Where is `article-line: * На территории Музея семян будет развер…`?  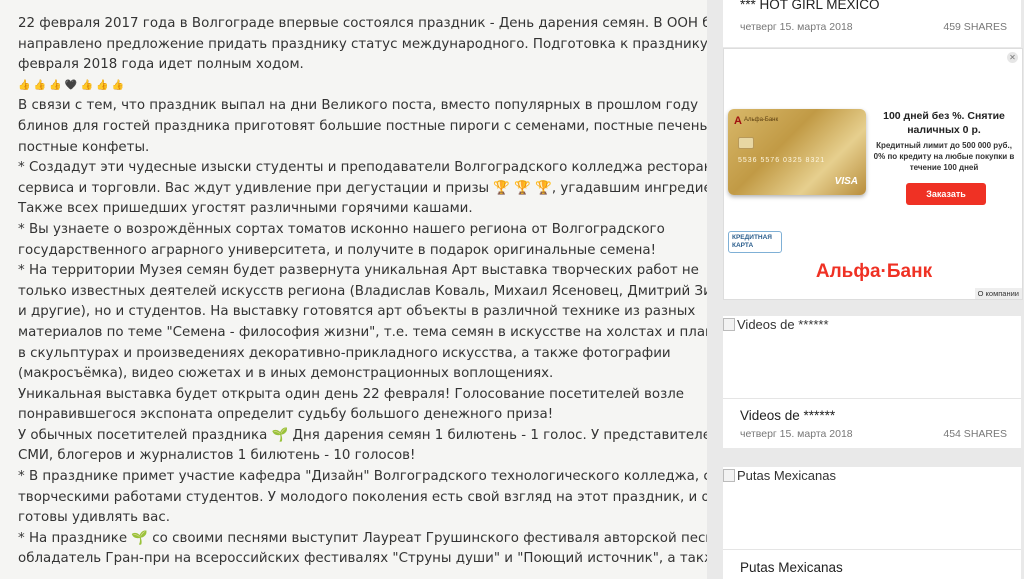 article-line: * На территории Музея семян будет развер… is located at coordinates (358, 271).